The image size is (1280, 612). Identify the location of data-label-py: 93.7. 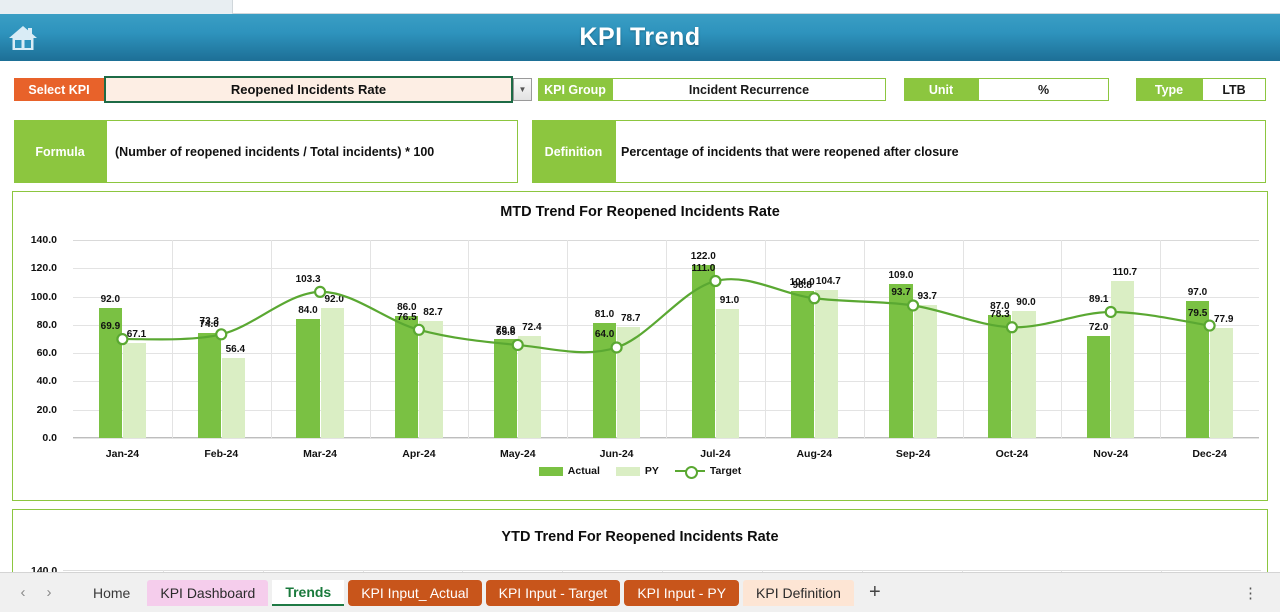
(927, 297).